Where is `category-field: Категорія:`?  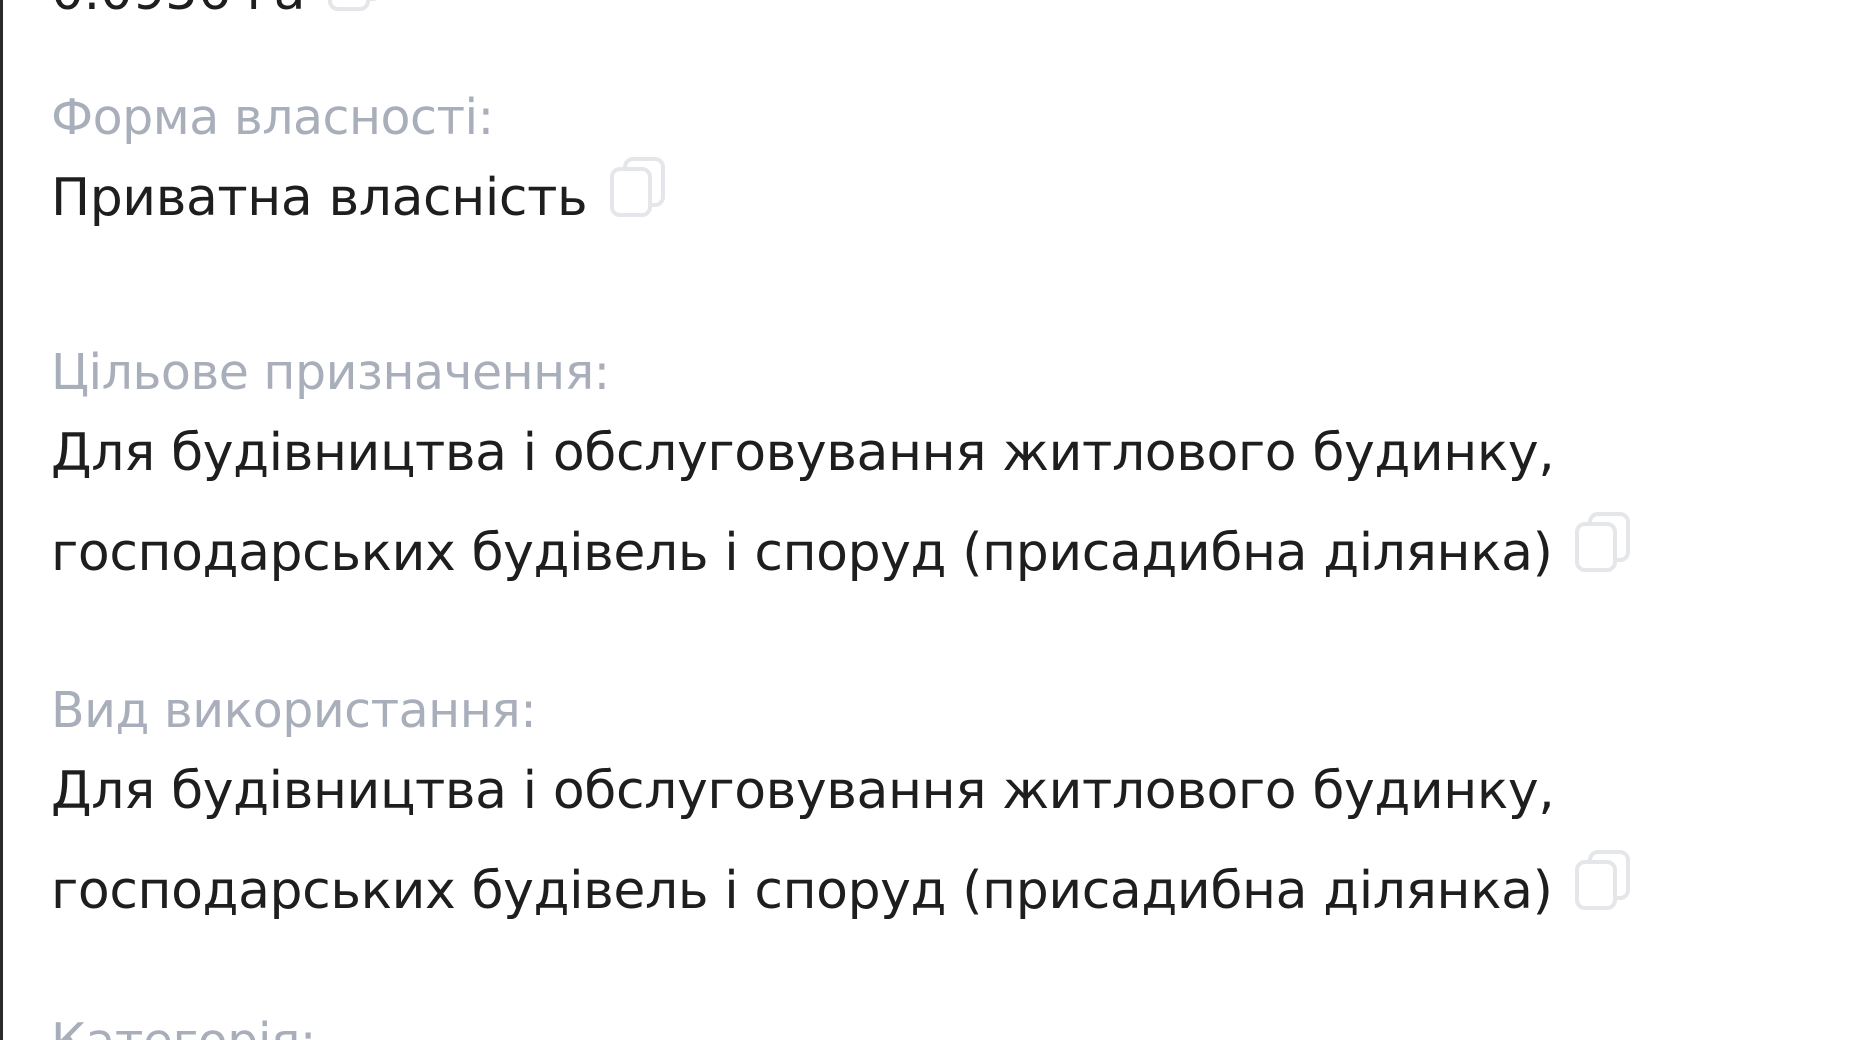 category-field: Категорія: is located at coordinates (901, 1026).